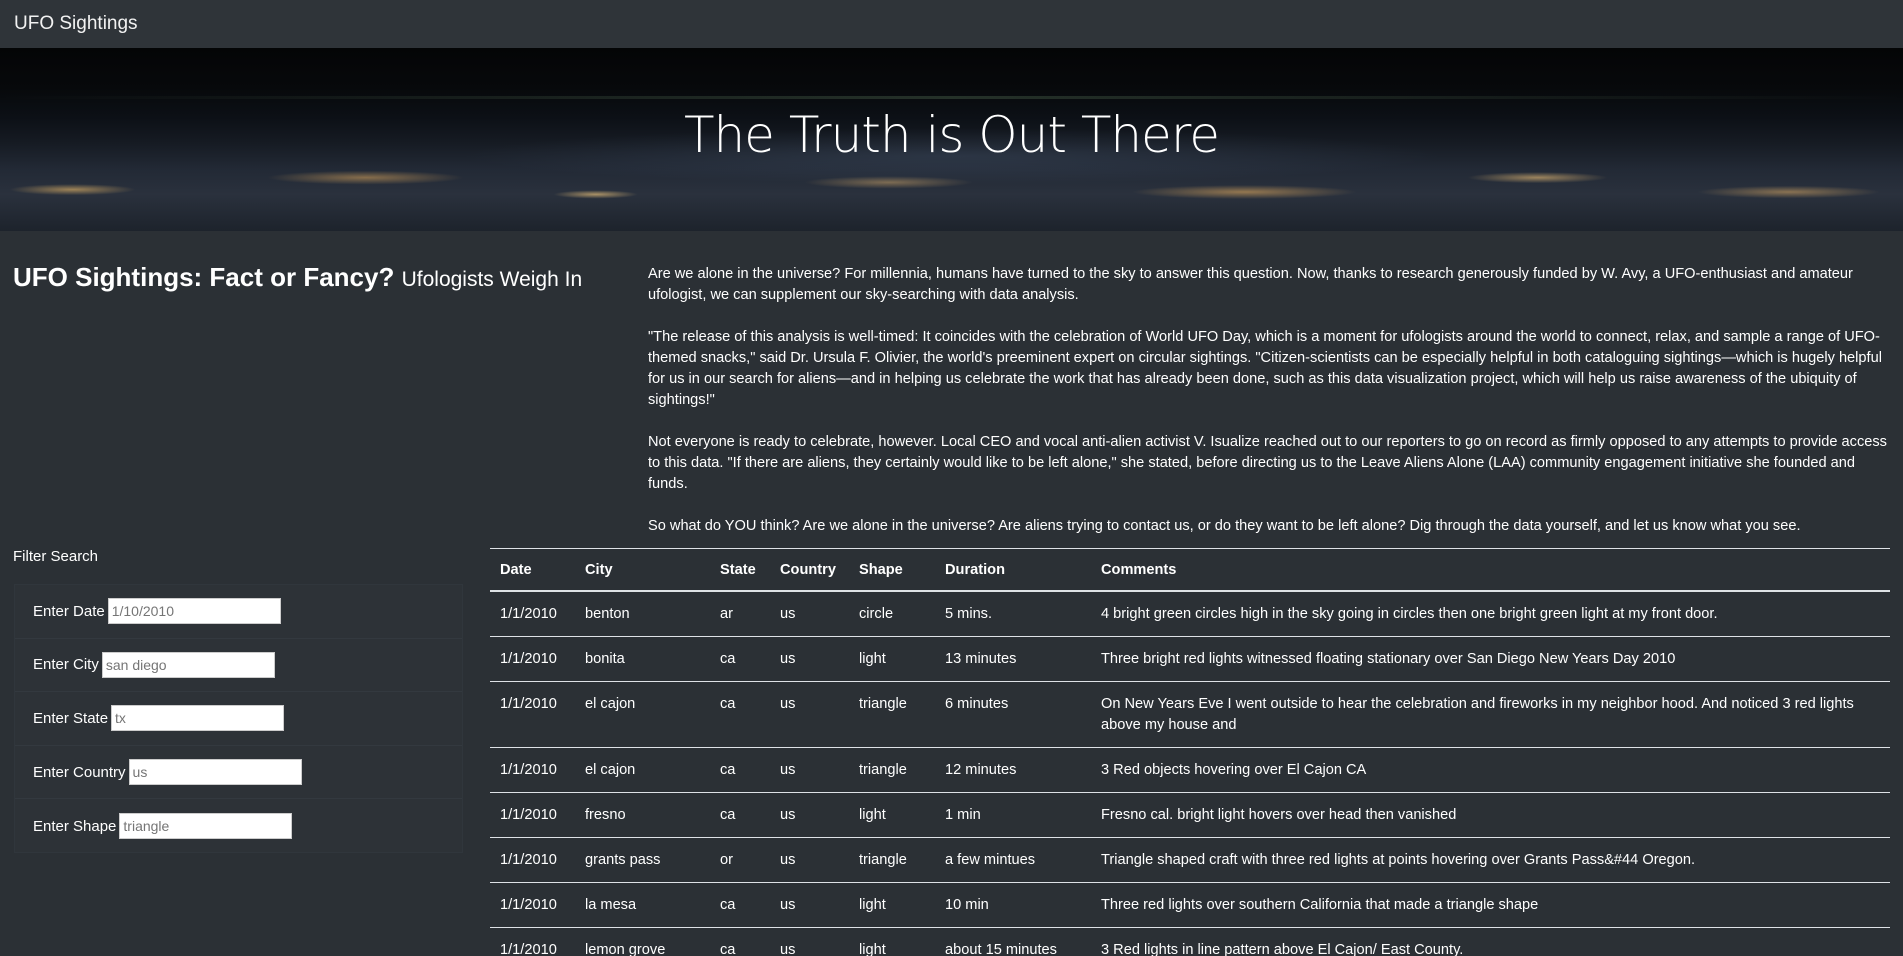 The height and width of the screenshot is (956, 1903). I want to click on cell-duration: 10 min, so click(1013, 905).